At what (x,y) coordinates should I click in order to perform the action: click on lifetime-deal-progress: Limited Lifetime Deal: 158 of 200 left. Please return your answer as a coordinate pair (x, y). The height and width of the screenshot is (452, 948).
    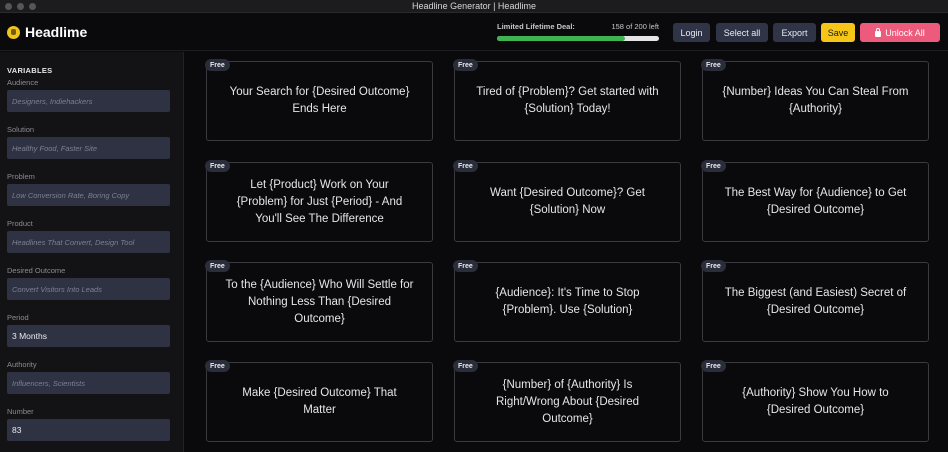
    Looking at the image, I should click on (578, 31).